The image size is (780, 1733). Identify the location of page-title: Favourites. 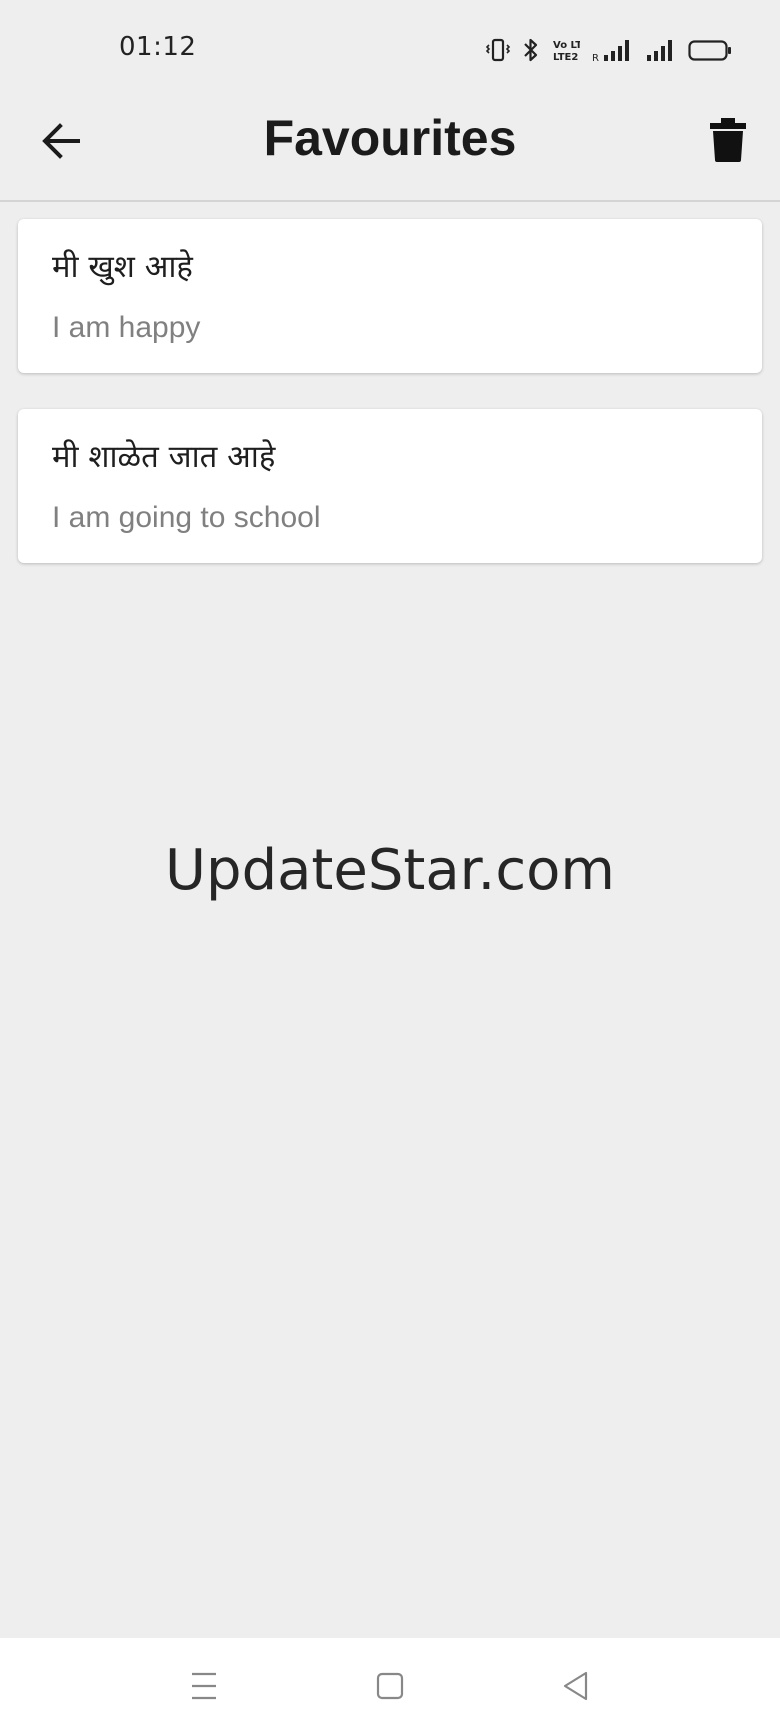
(390, 138).